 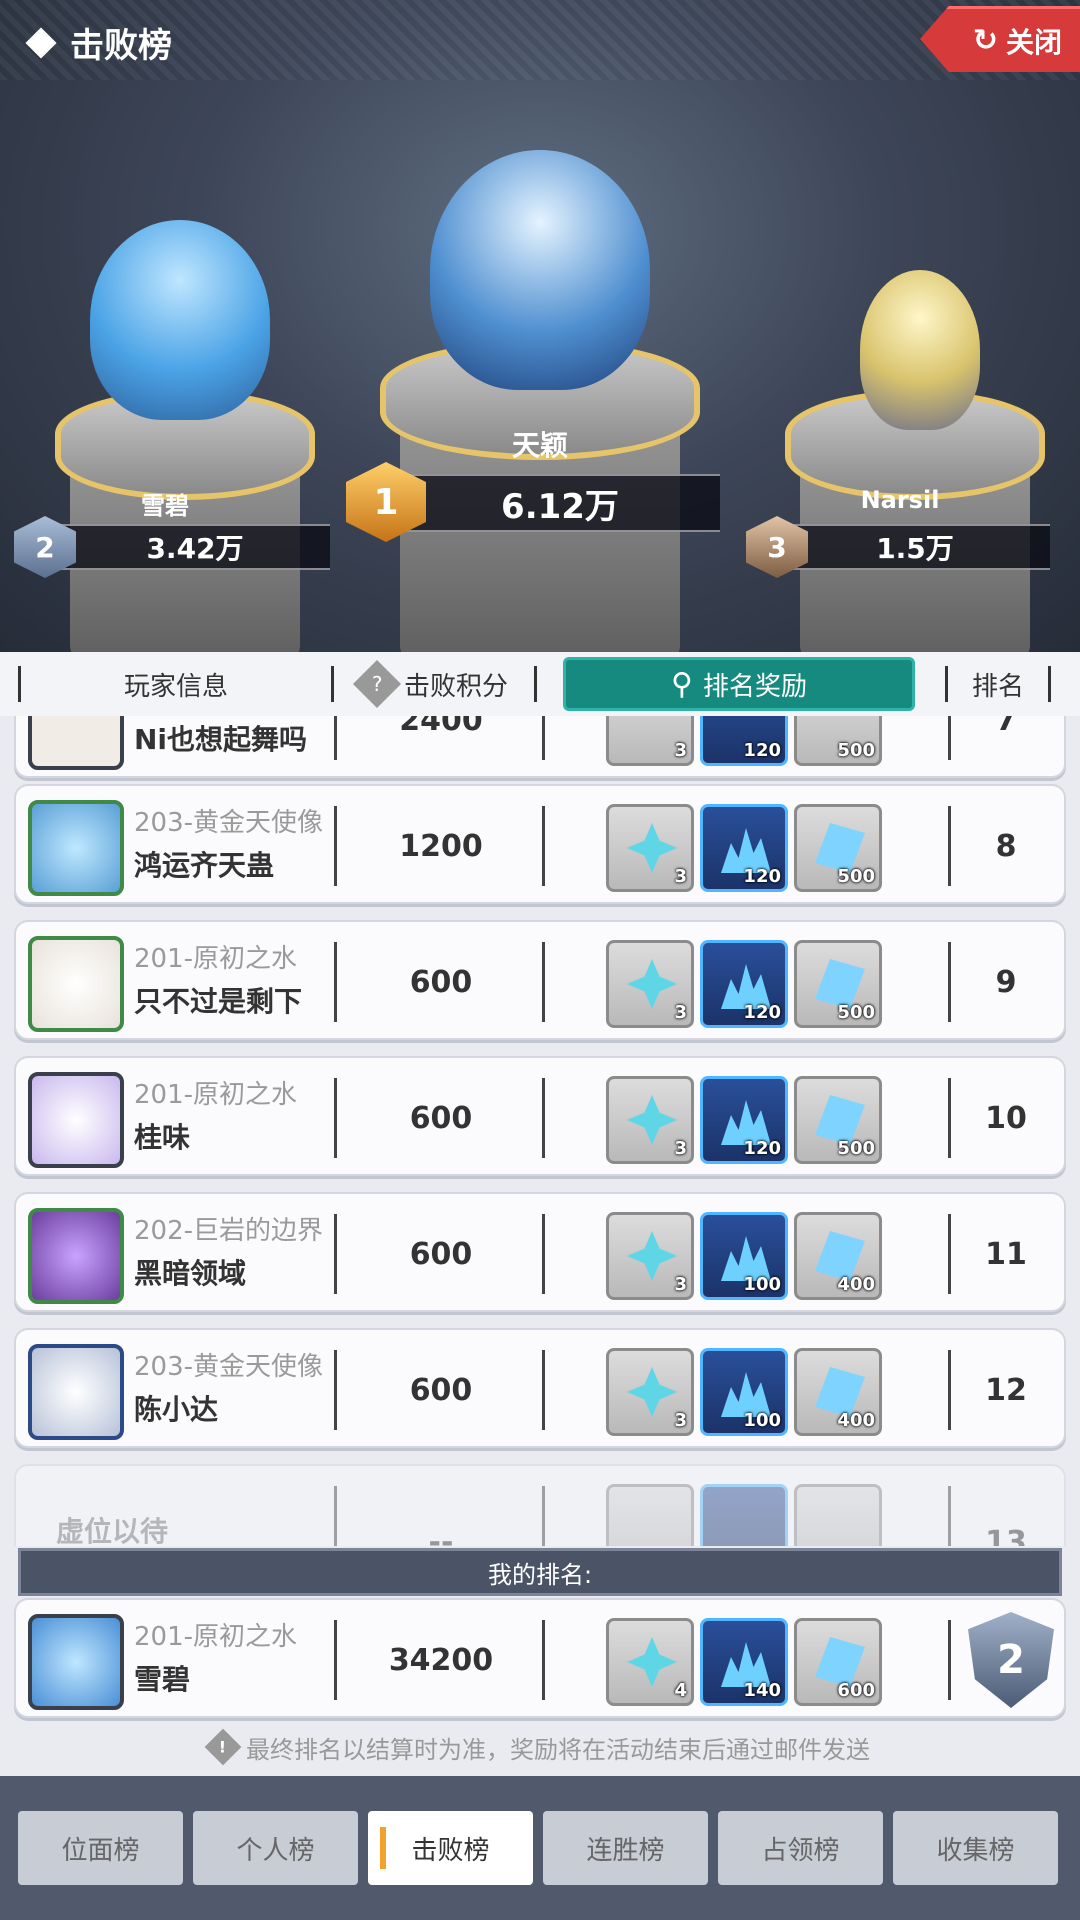 I want to click on reward-item-gem: 600, so click(x=838, y=1662).